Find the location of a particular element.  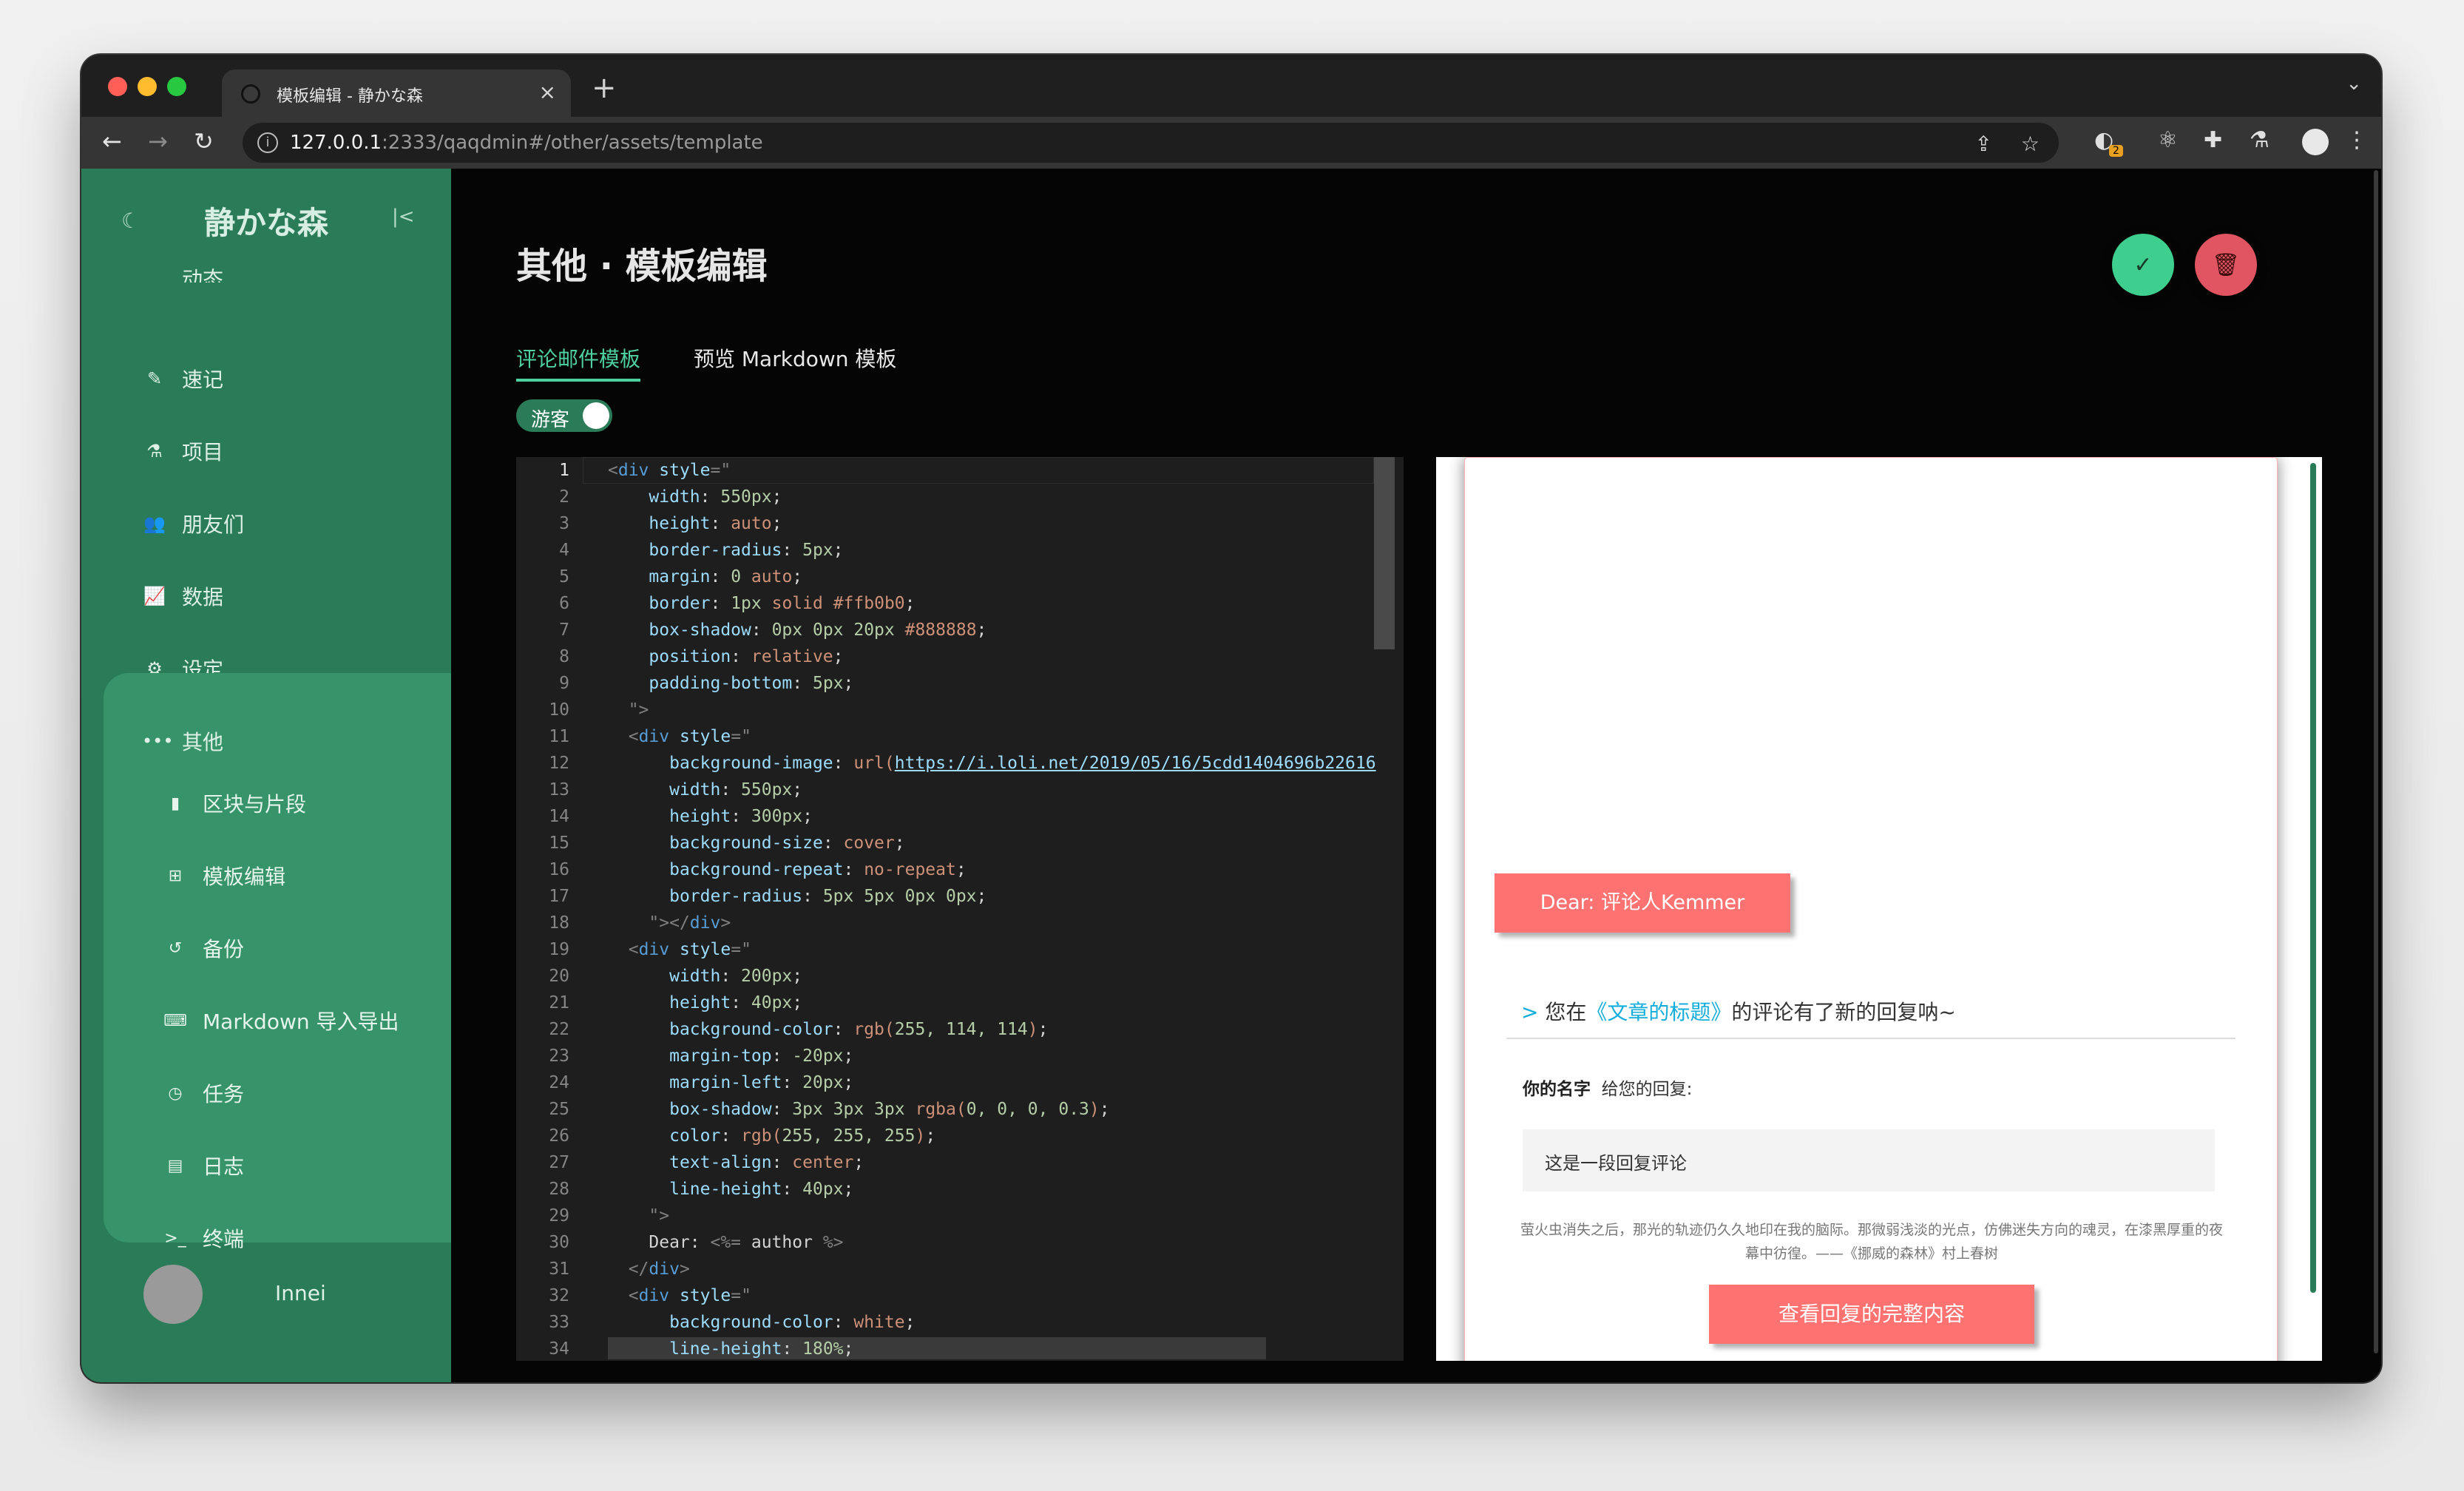

bookmark-star-icon: ☆ is located at coordinates (2031, 144).